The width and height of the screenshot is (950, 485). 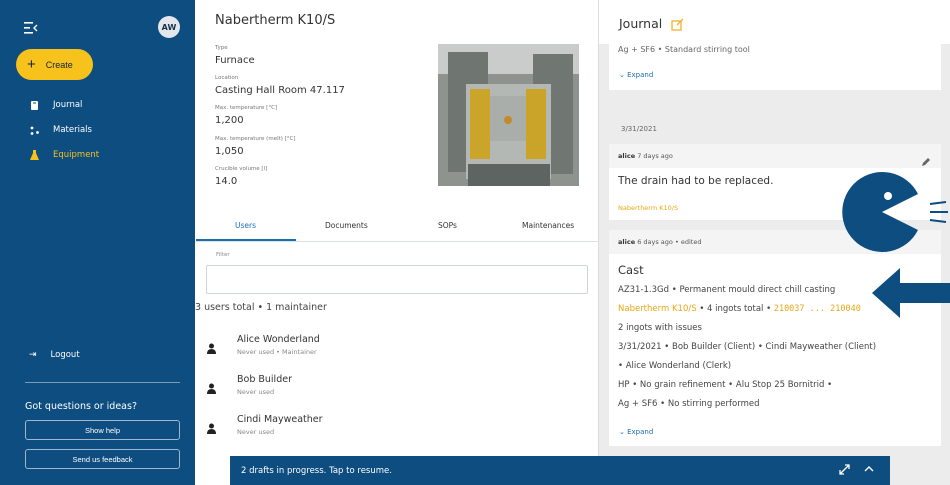 I want to click on tab-maintenances: Maintenances, so click(x=548, y=225).